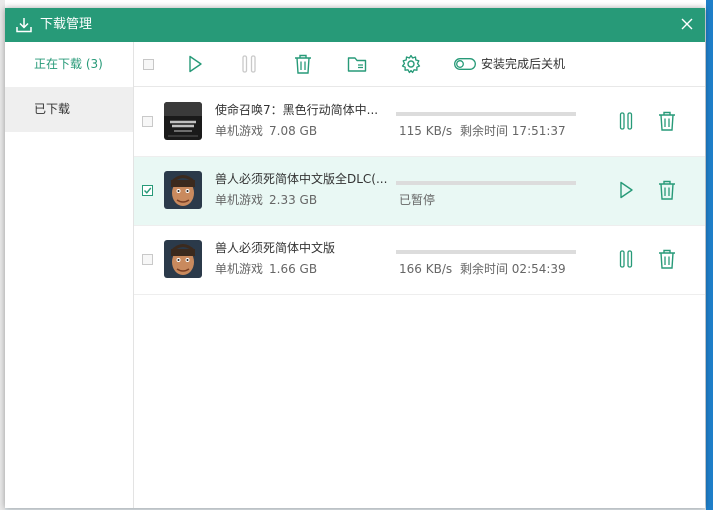  What do you see at coordinates (24, 25) in the screenshot?
I see `download-icon` at bounding box center [24, 25].